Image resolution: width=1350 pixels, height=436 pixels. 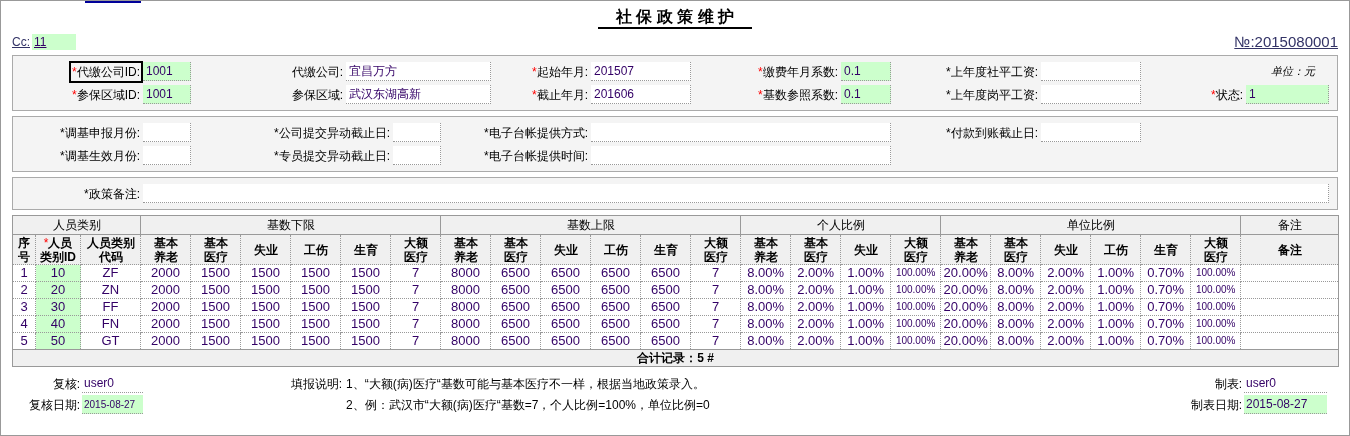 What do you see at coordinates (22, 42) in the screenshot?
I see `cc-label: Cc:` at bounding box center [22, 42].